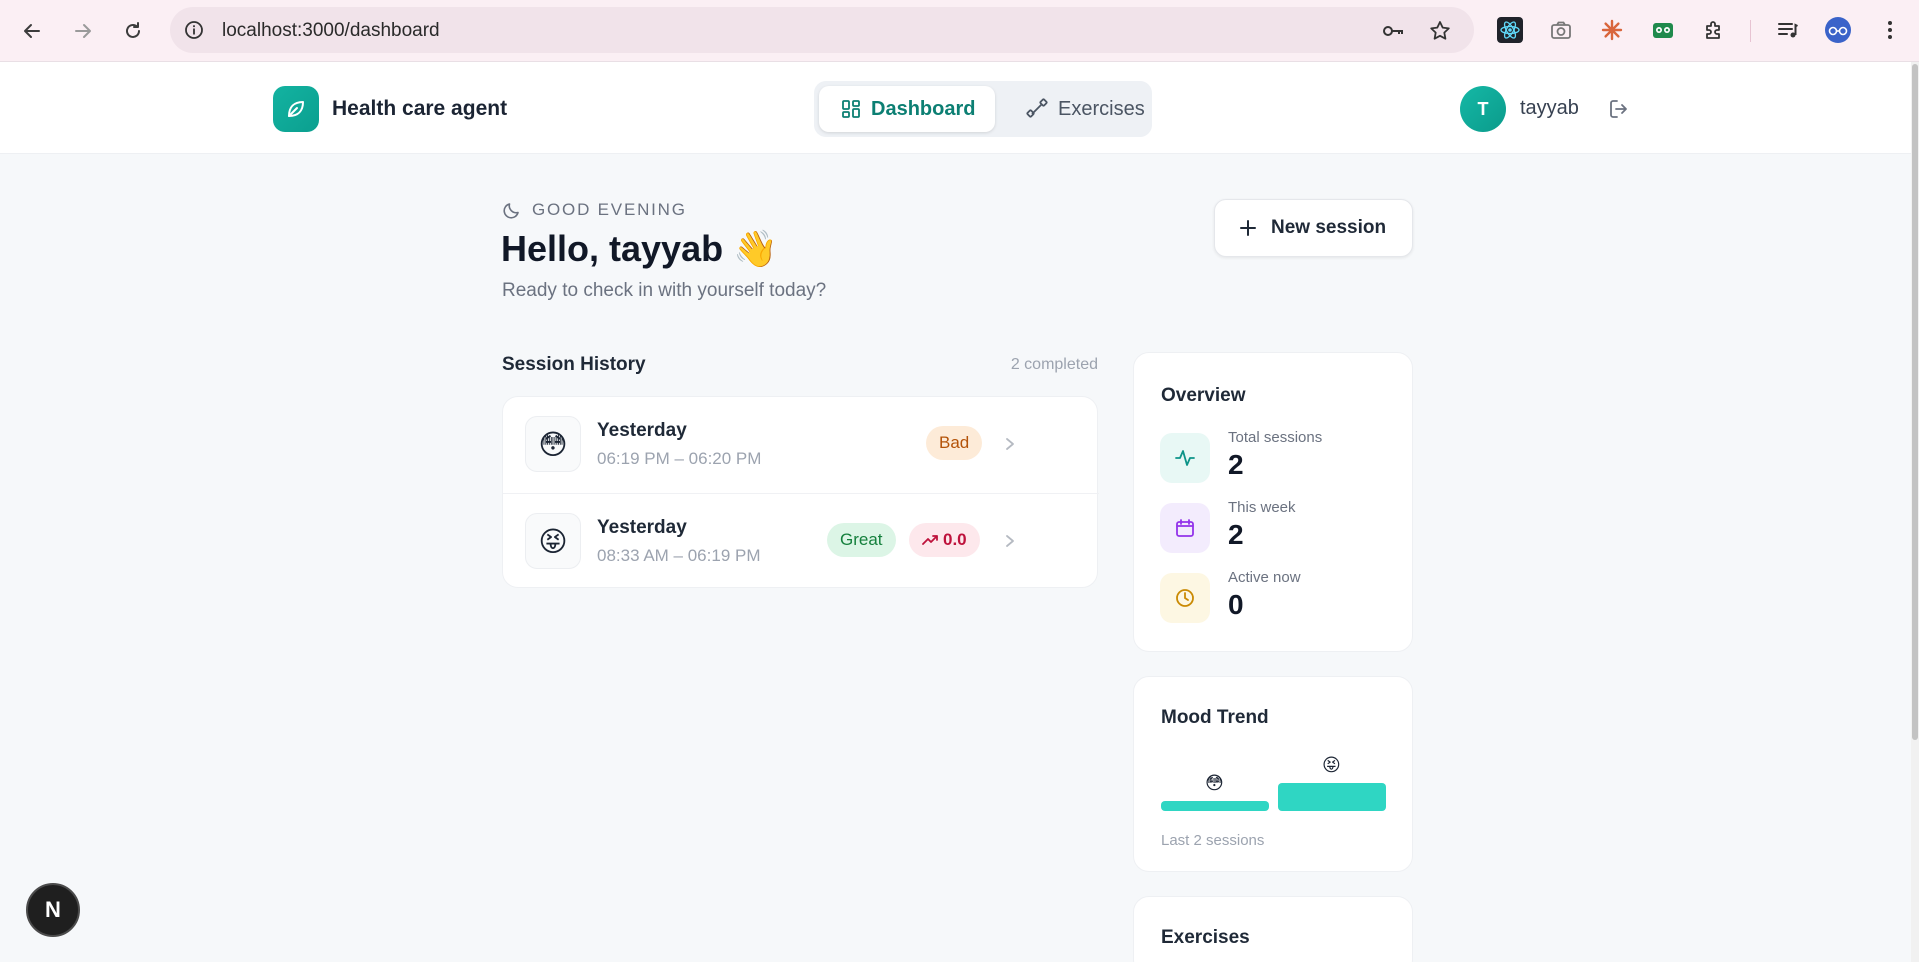  What do you see at coordinates (1037, 108) in the screenshot?
I see `dumbbell-icon` at bounding box center [1037, 108].